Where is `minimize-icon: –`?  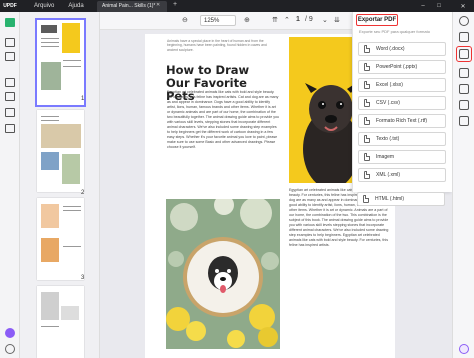
minimize-icon: – is located at coordinates (423, 6).